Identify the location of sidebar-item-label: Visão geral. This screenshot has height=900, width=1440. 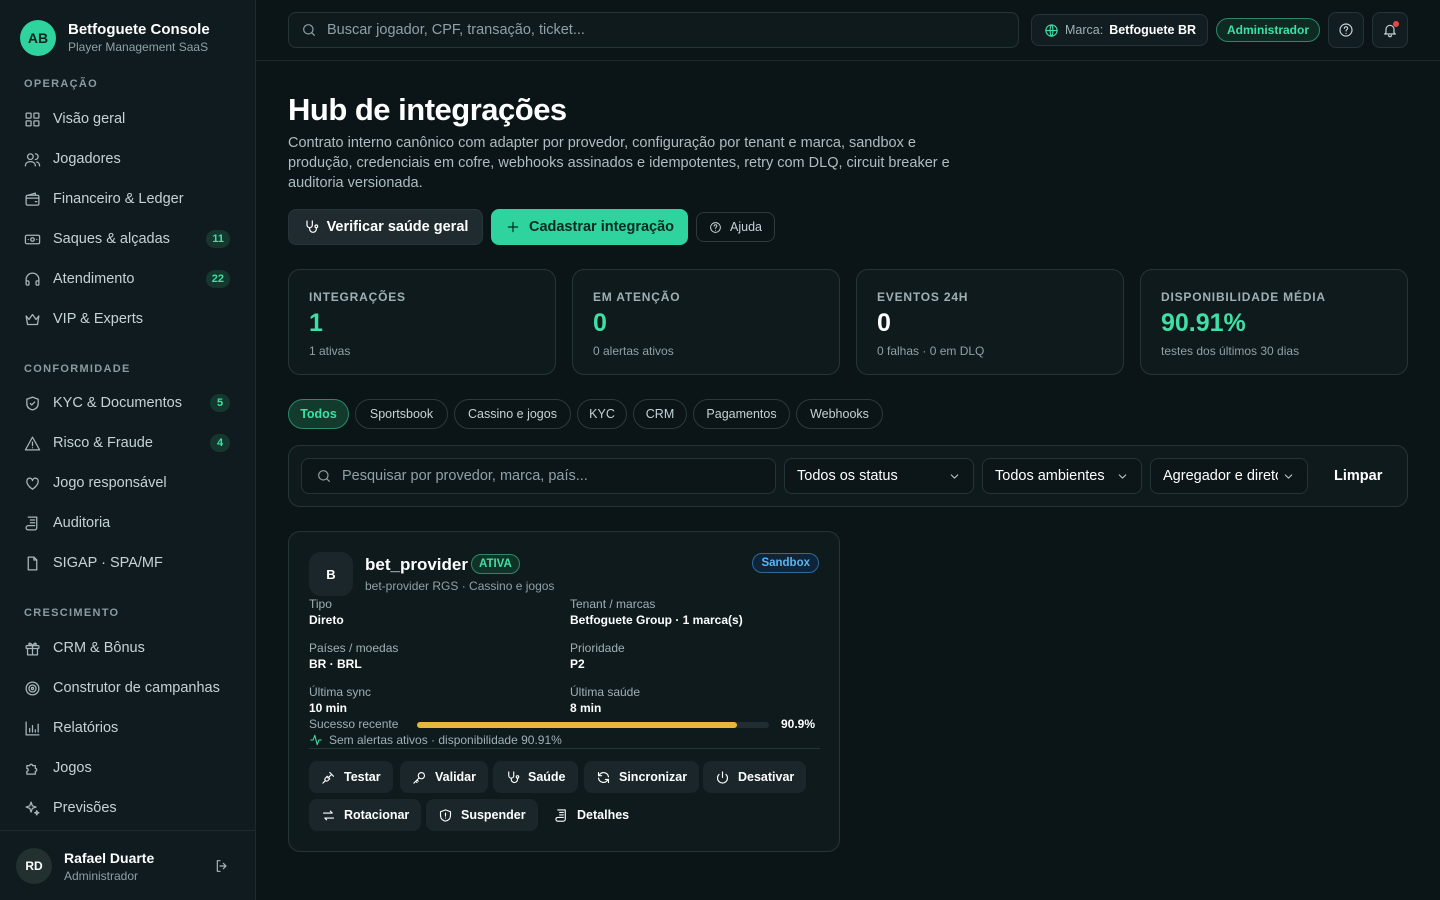
(89, 119).